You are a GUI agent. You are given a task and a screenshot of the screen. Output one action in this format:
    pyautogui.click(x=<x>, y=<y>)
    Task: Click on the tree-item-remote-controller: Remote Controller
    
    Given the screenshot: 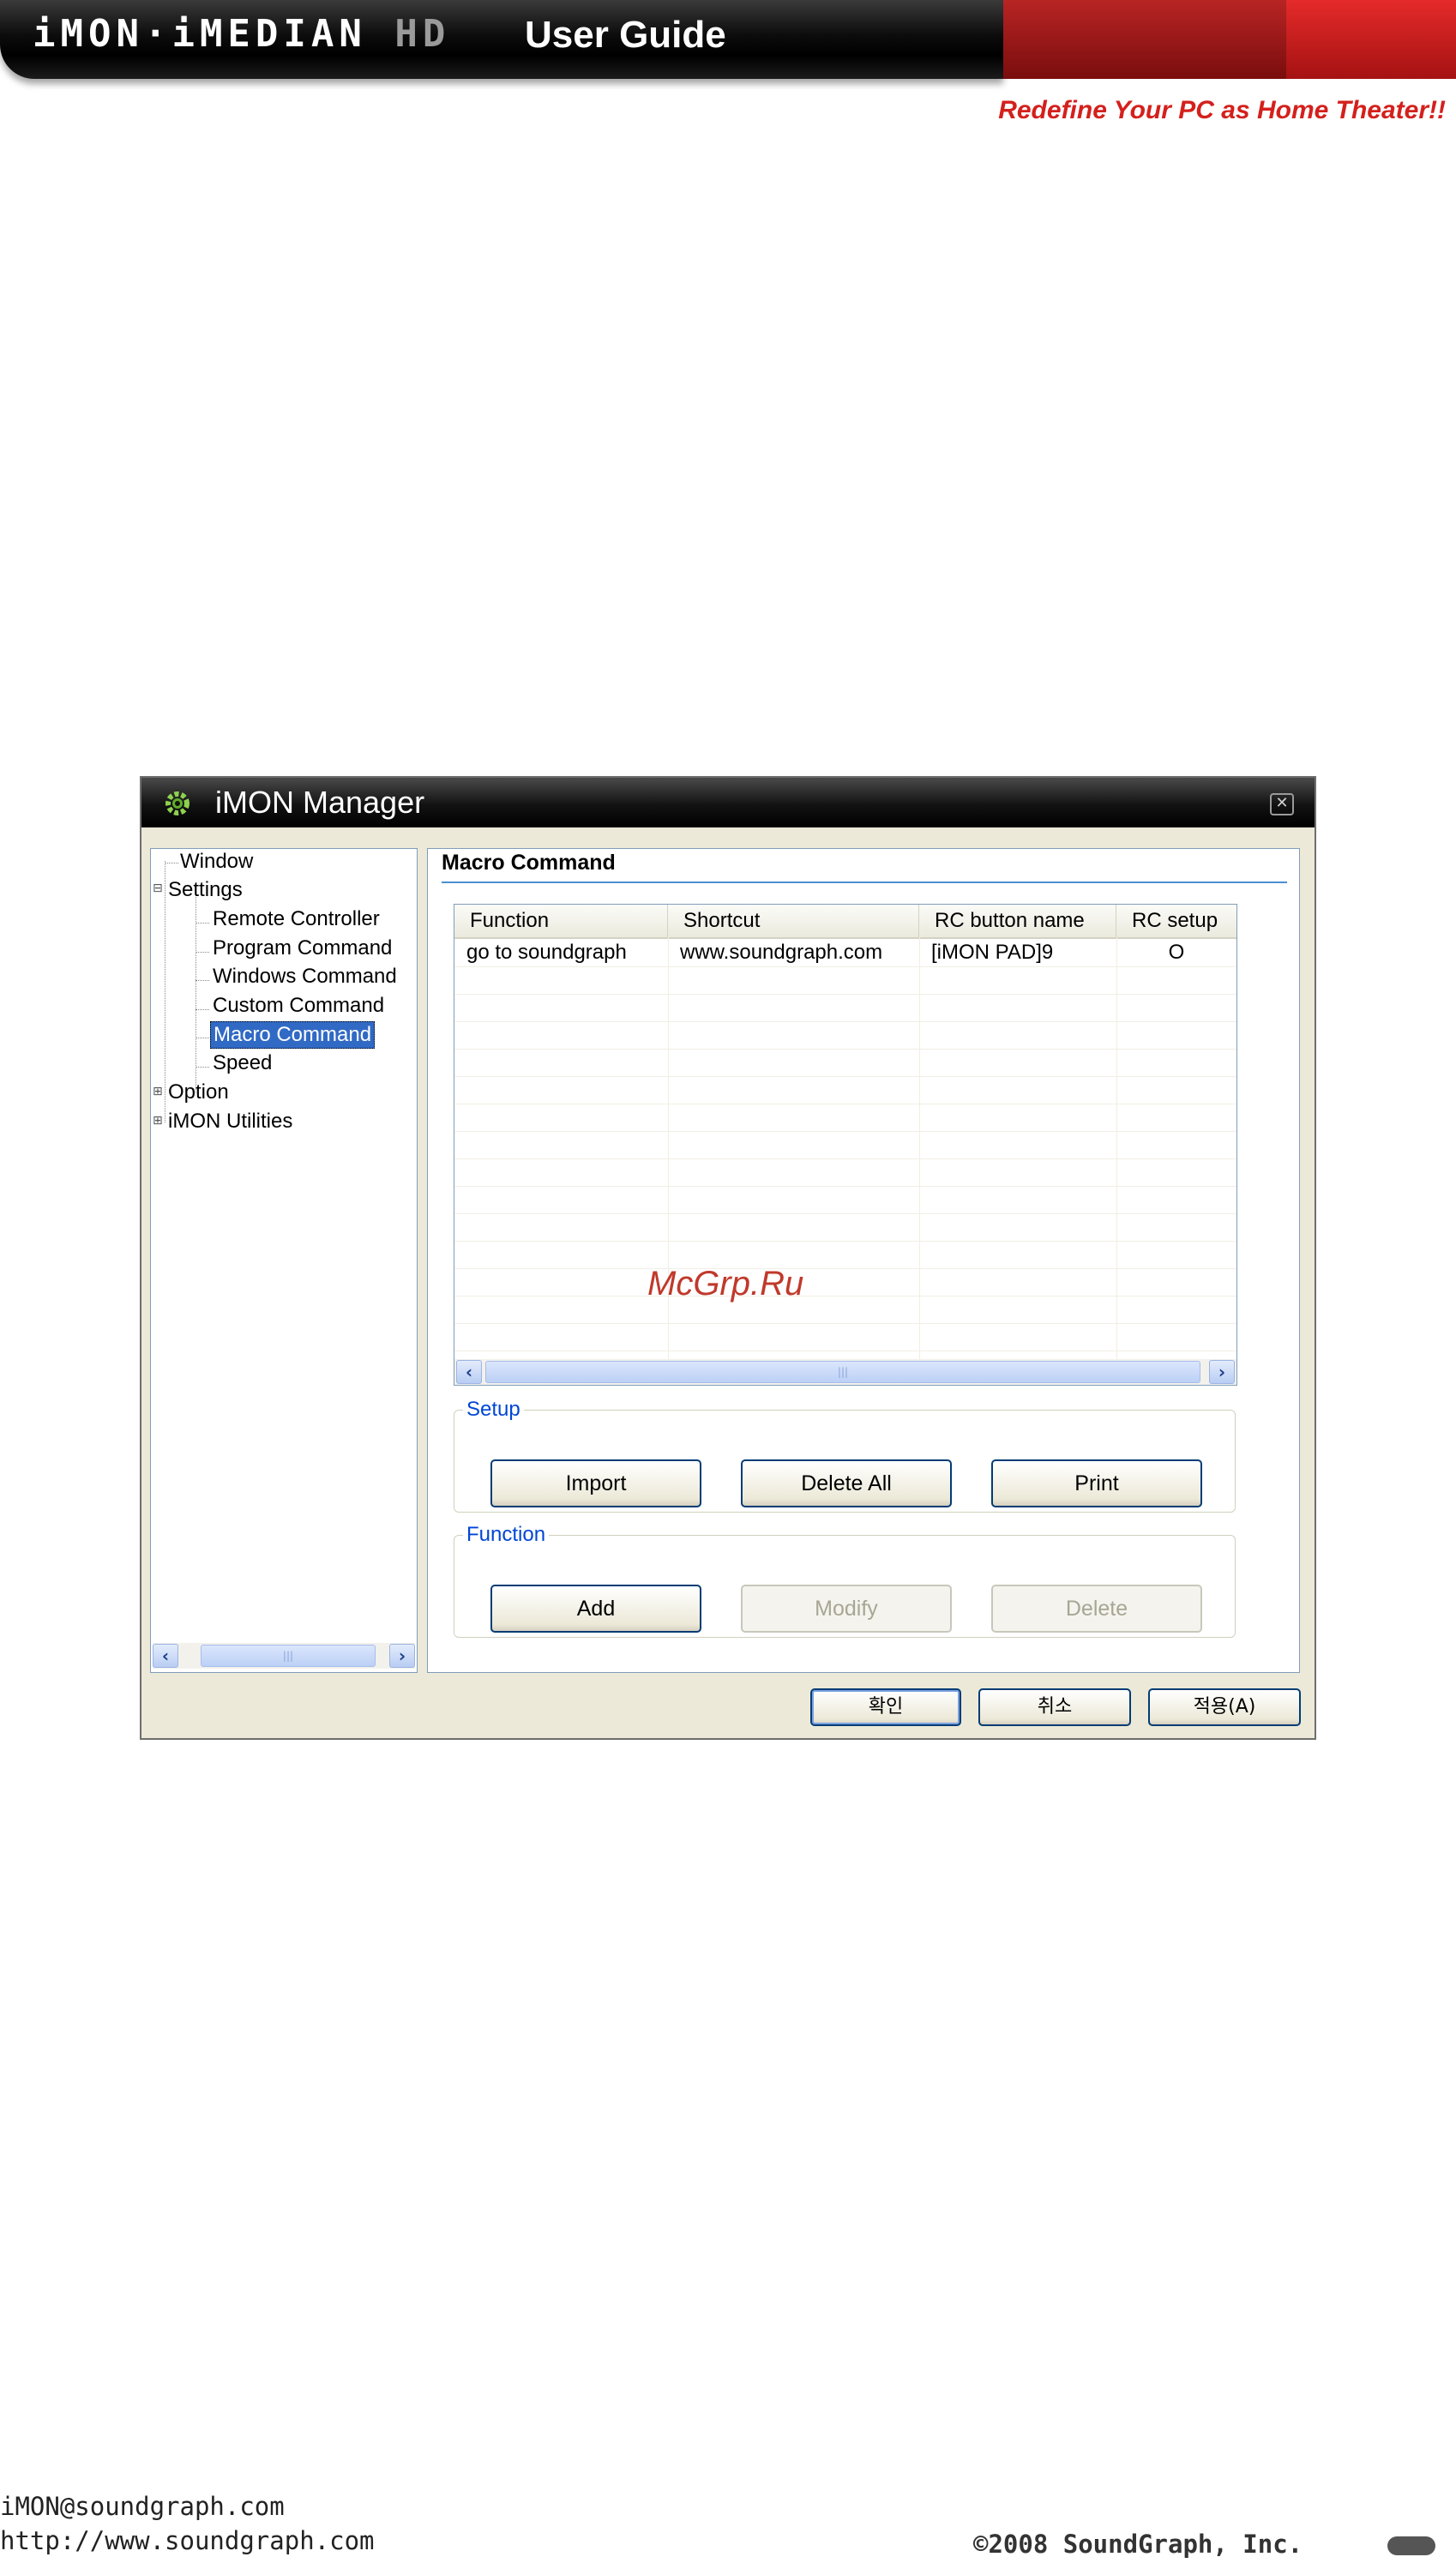 What is the action you would take?
    pyautogui.click(x=296, y=919)
    